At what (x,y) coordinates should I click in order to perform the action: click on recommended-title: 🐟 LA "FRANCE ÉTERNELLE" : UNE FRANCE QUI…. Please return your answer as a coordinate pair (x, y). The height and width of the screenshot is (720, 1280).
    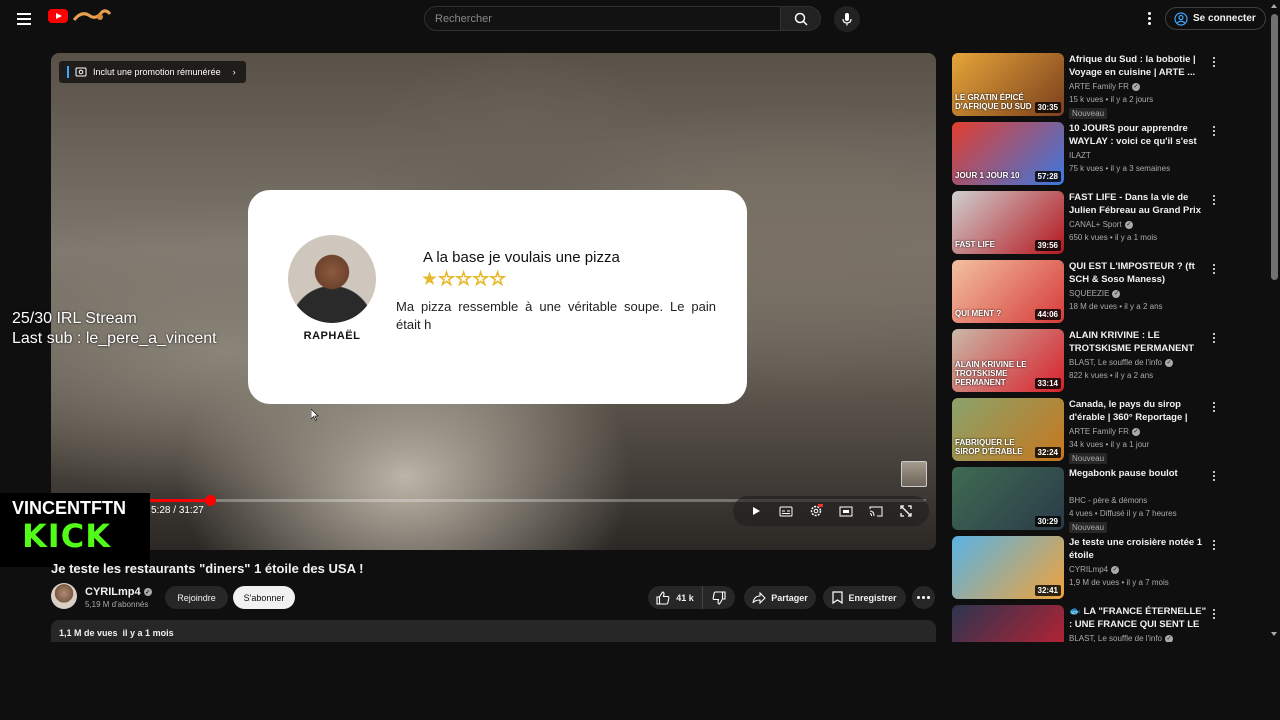
    Looking at the image, I should click on (1138, 618).